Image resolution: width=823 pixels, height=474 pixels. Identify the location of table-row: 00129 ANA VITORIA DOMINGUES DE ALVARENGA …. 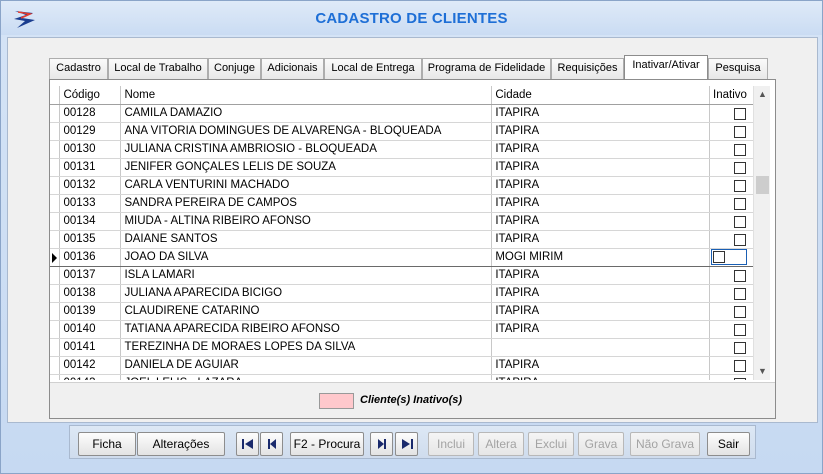
(410, 131).